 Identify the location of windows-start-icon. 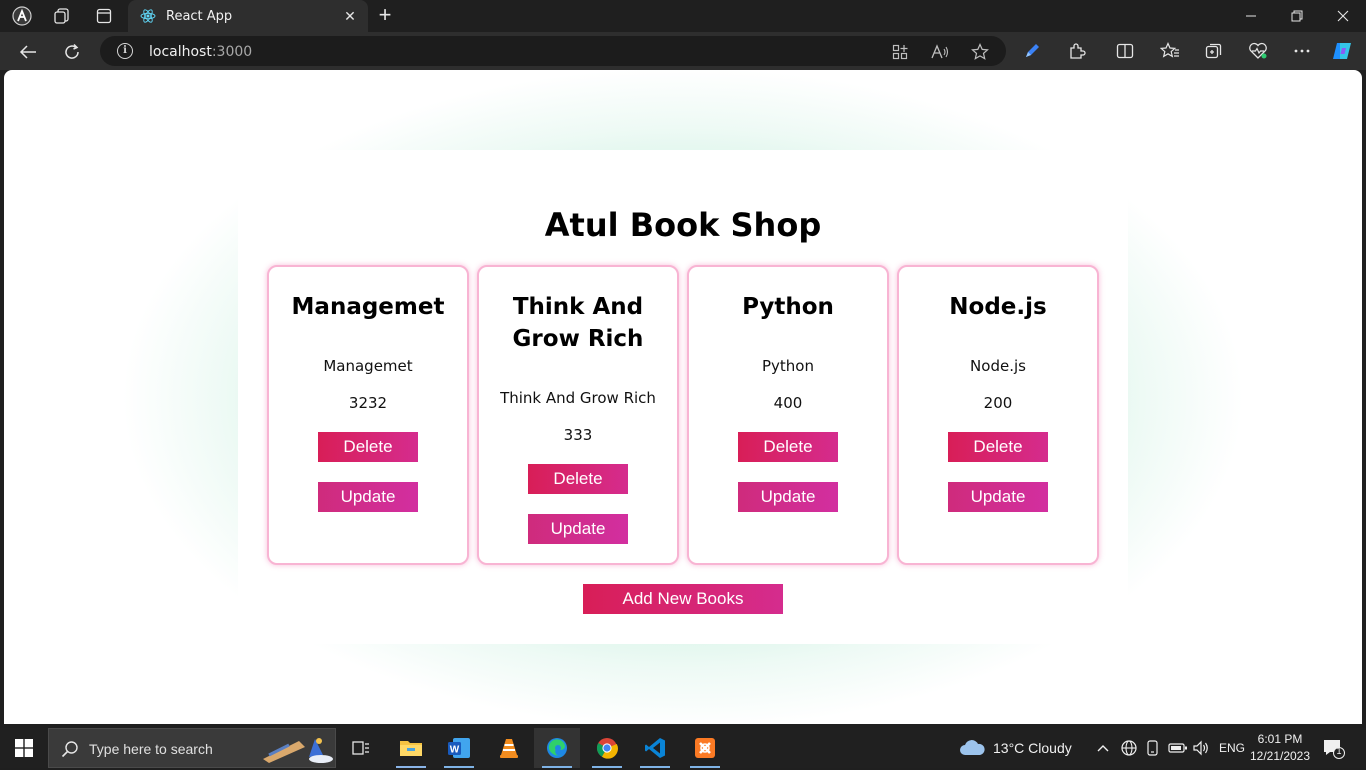
(24, 748).